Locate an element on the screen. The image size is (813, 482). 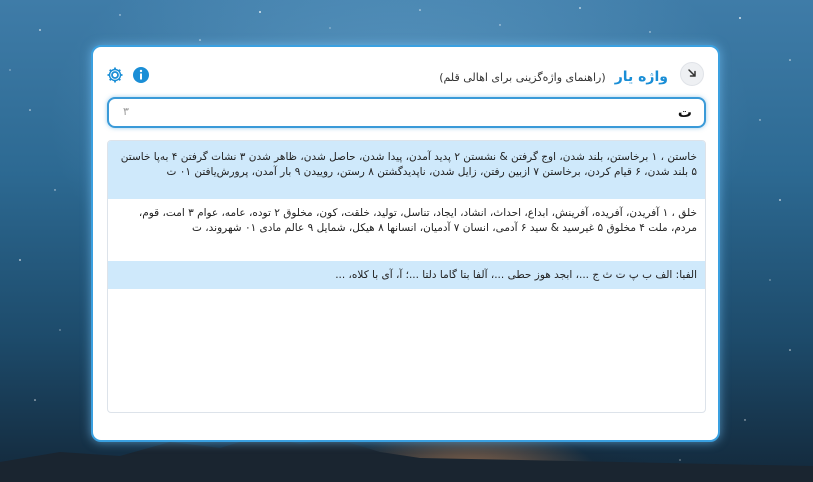
gear-icon is located at coordinates (115, 75).